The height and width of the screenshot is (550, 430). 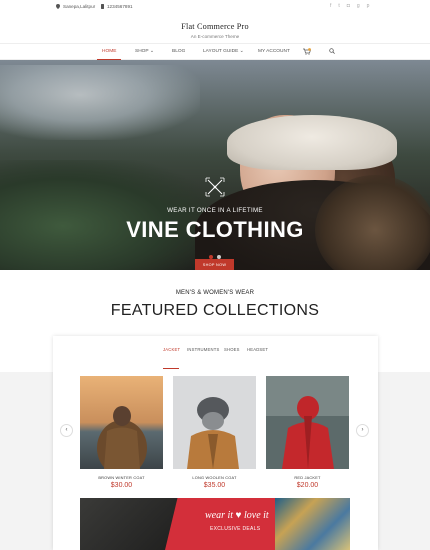 I want to click on chevron-left-icon: ‹, so click(x=66, y=430).